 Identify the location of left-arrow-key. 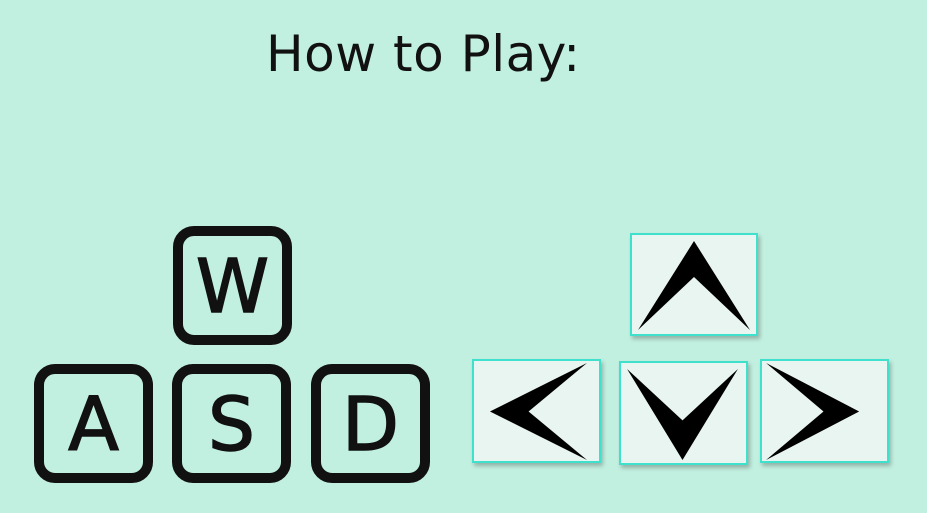
(536, 411).